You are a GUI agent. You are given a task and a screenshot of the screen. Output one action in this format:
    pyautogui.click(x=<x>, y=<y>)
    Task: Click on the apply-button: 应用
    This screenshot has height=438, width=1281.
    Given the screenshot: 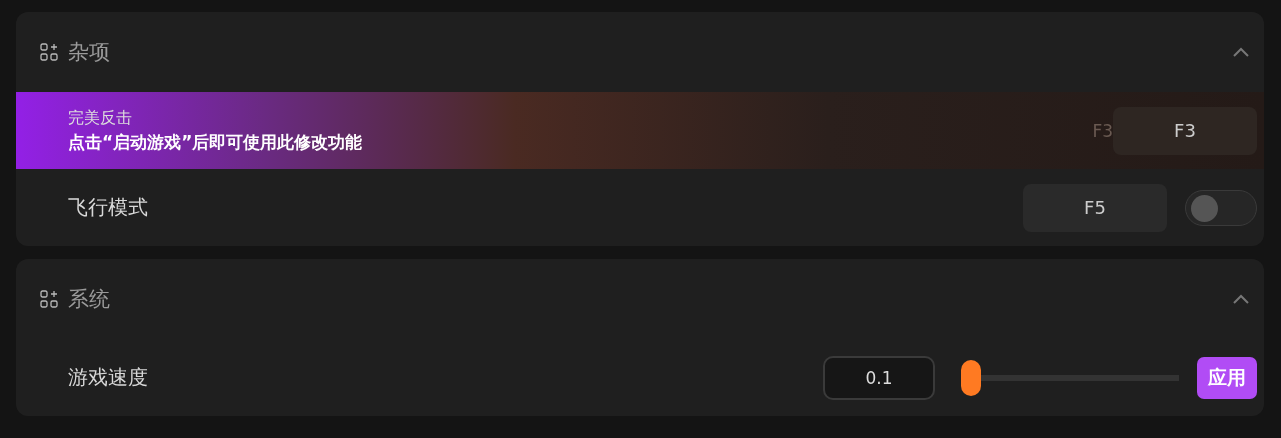 What is the action you would take?
    pyautogui.click(x=1227, y=377)
    